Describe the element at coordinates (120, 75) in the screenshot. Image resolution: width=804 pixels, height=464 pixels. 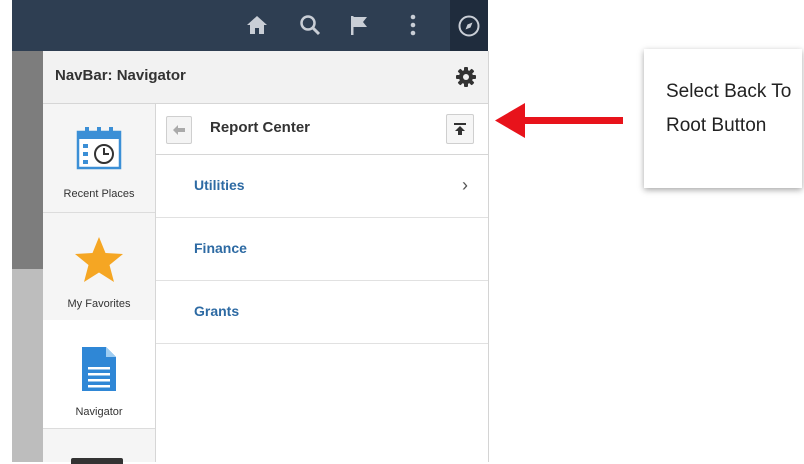
I see `panel-title: NavBar: Navigator` at that location.